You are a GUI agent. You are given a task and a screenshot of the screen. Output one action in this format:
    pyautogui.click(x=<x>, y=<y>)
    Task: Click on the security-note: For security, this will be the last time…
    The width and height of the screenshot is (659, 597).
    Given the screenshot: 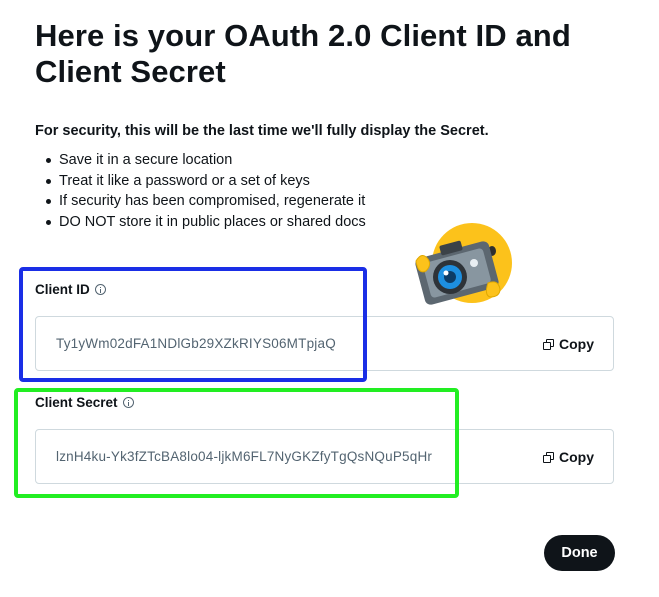 What is the action you would take?
    pyautogui.click(x=262, y=131)
    